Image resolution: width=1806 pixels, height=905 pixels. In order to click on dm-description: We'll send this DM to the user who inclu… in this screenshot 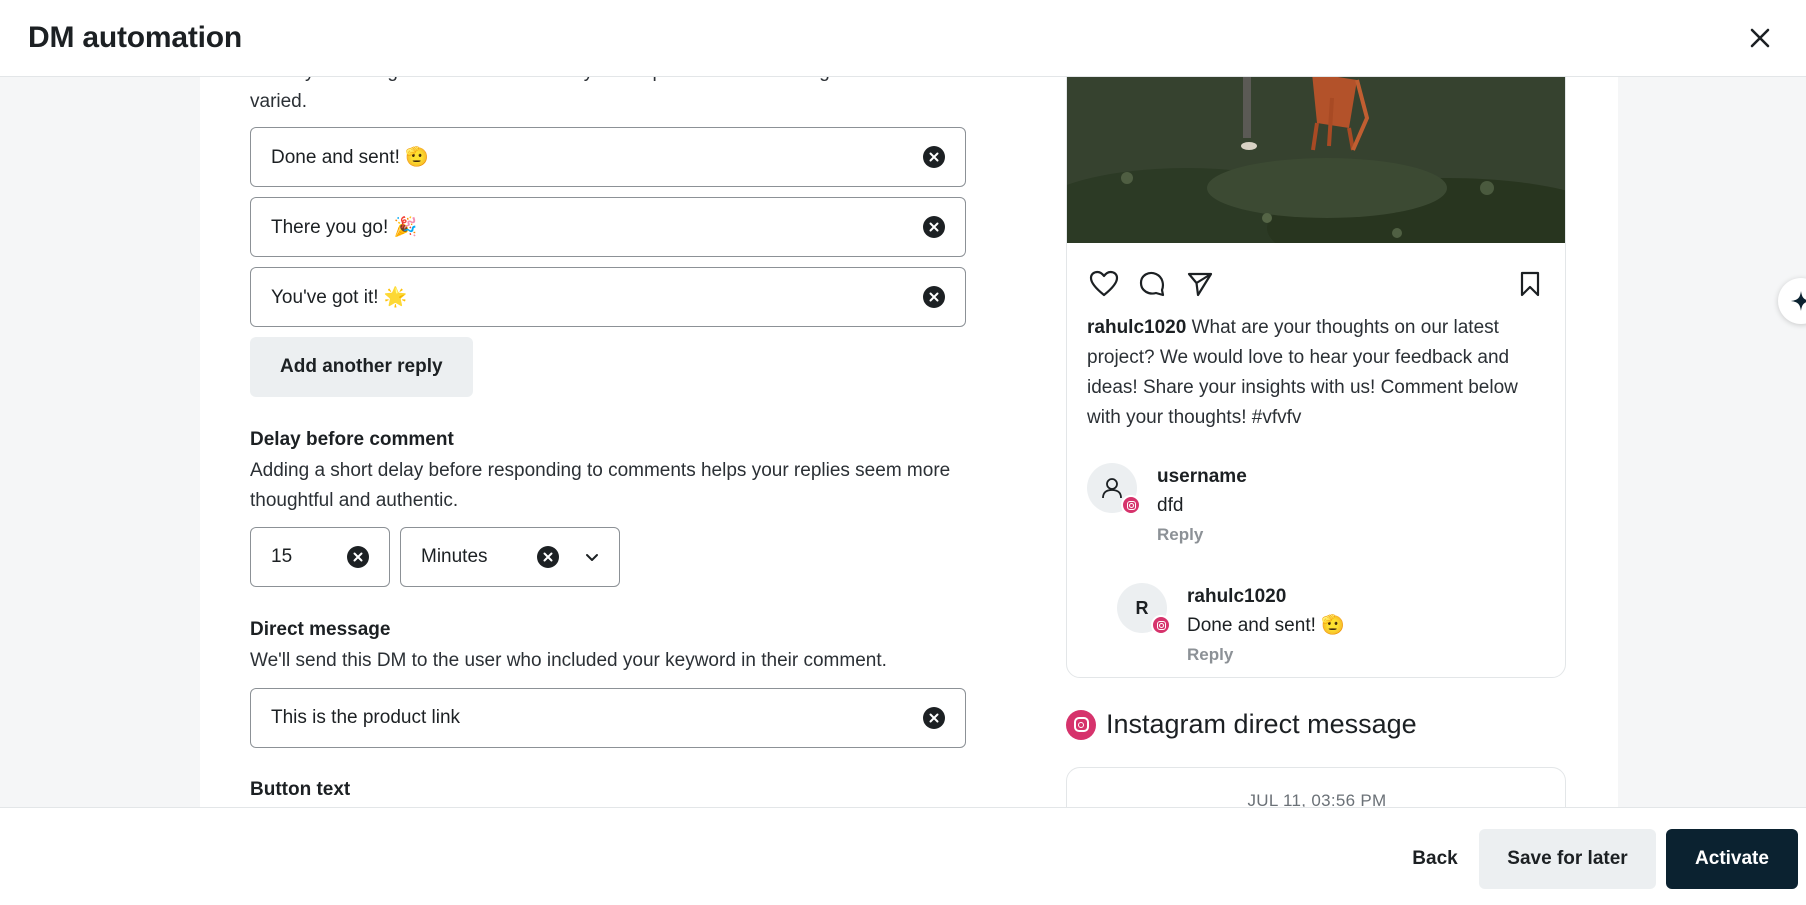, I will do `click(568, 660)`.